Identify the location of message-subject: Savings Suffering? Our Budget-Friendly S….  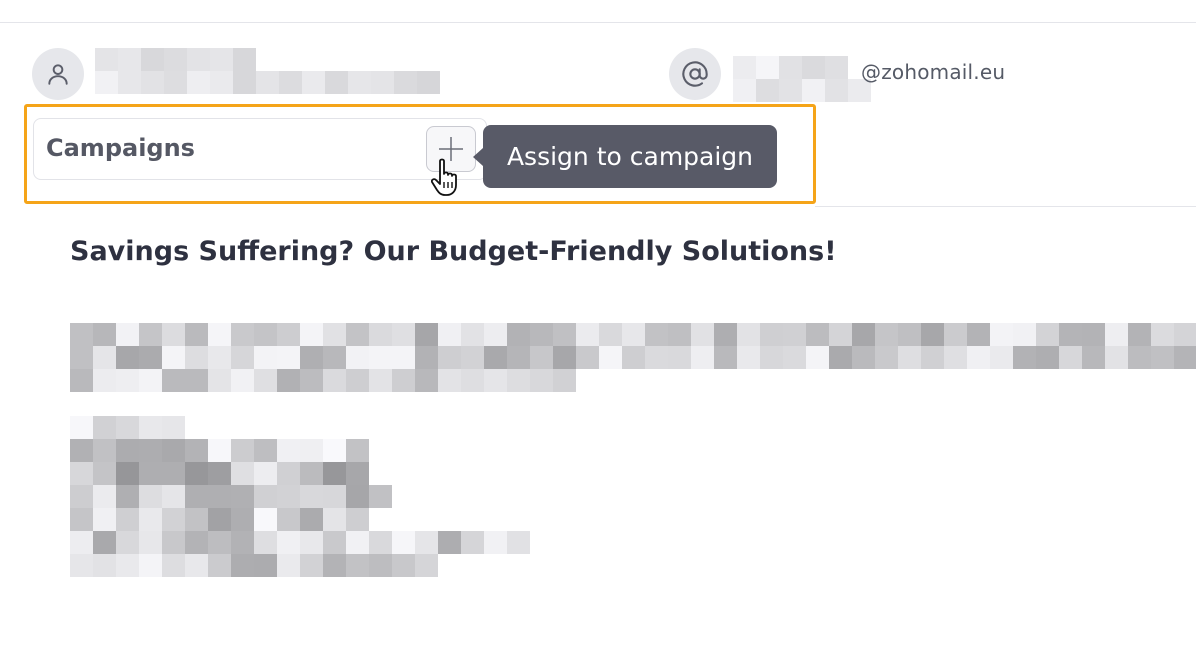
(453, 251).